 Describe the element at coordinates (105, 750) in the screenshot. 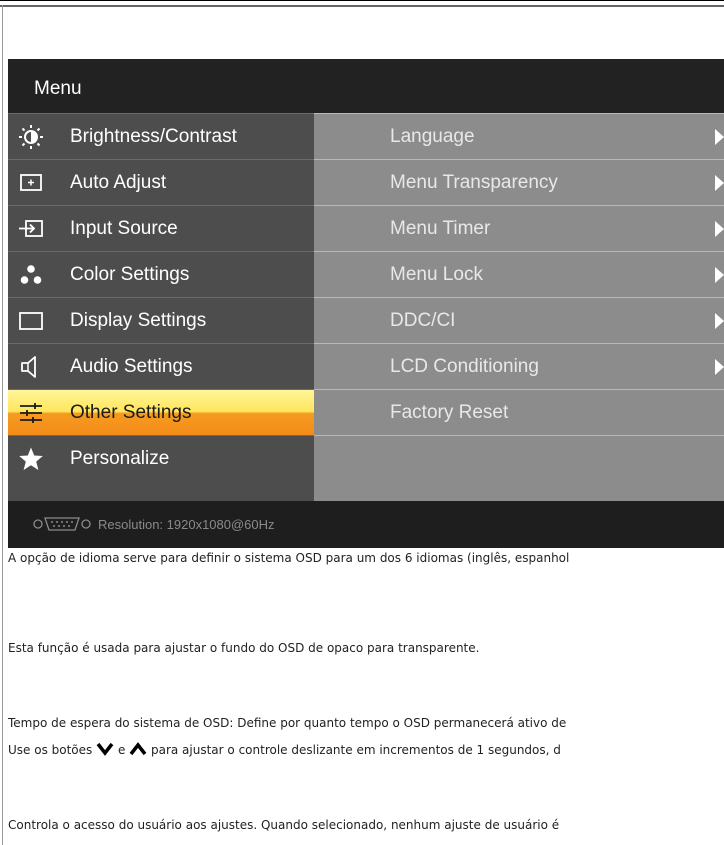

I see `chevron-down-icon` at that location.